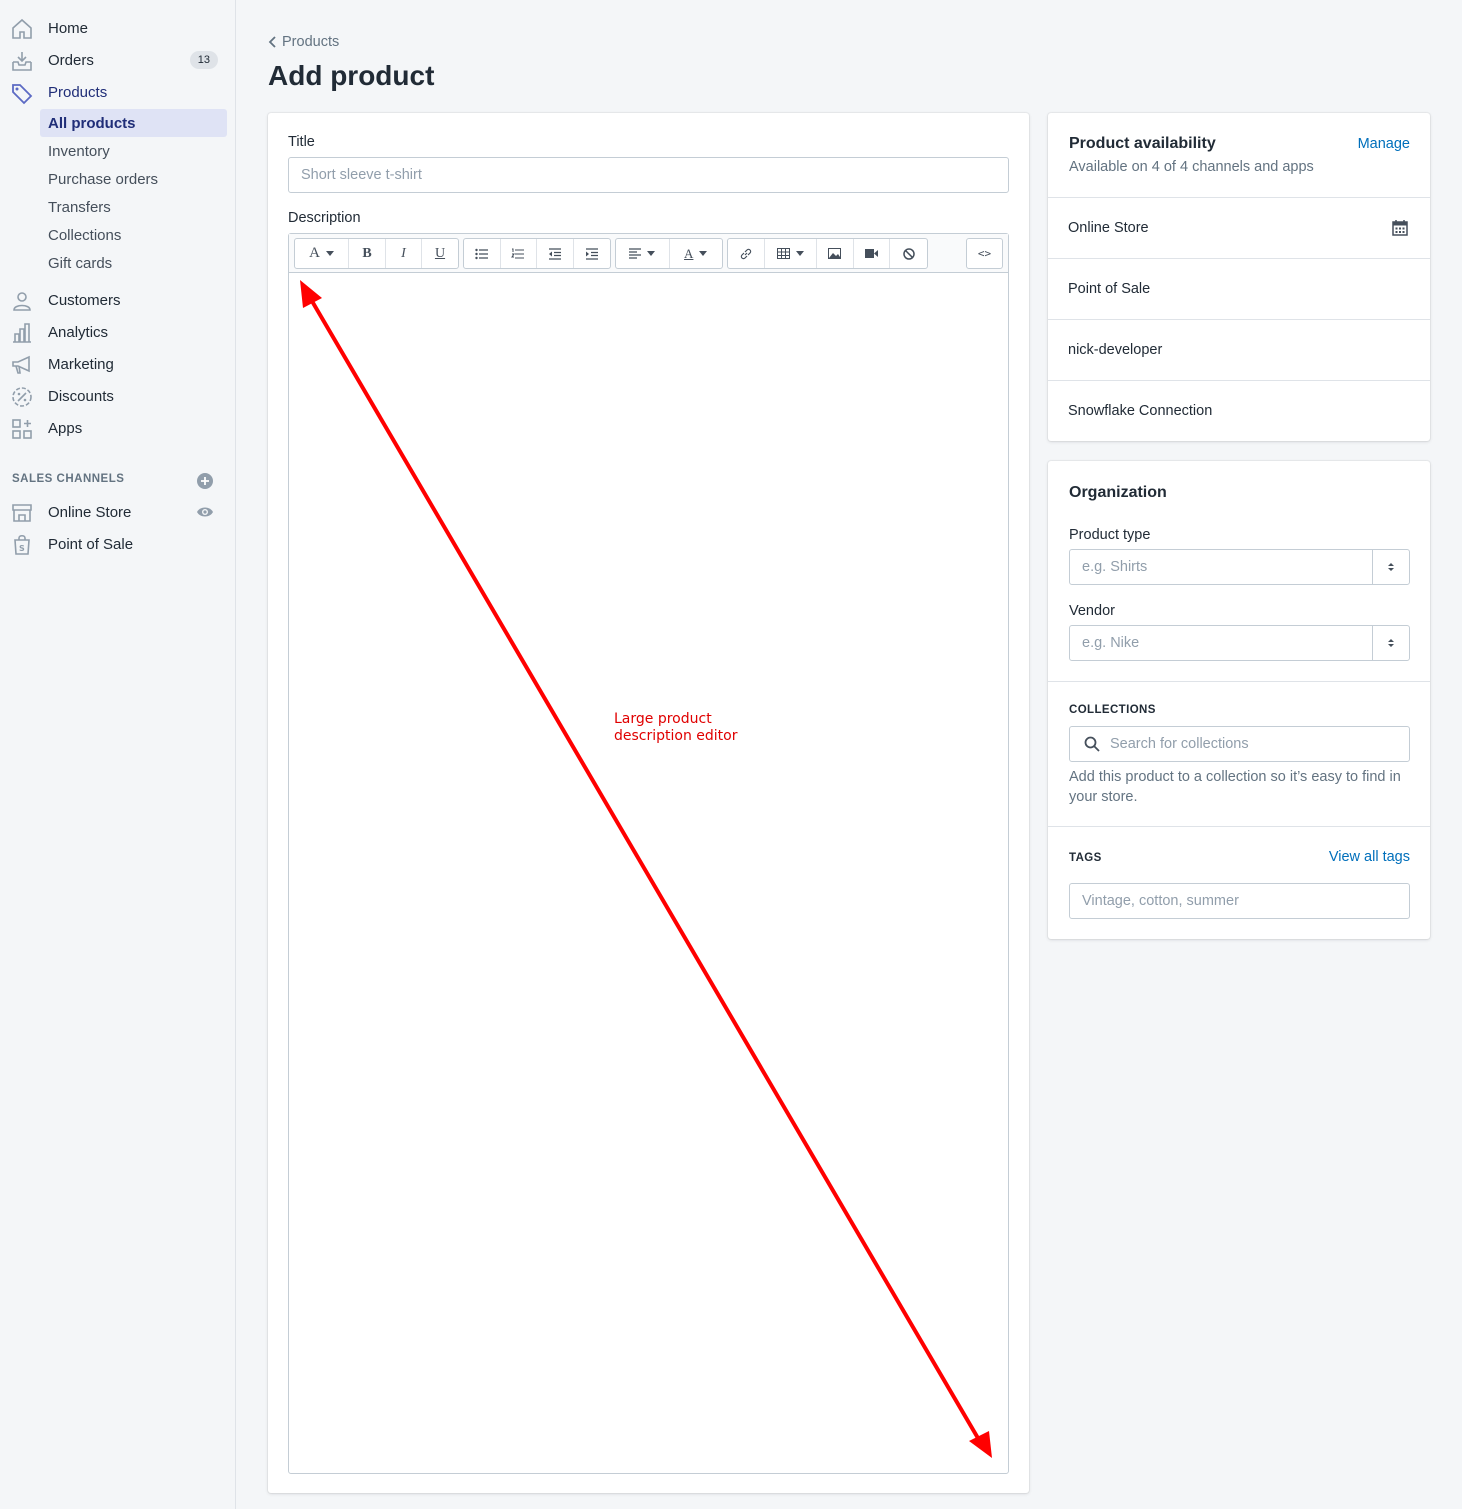 Image resolution: width=1462 pixels, height=1509 pixels. I want to click on product-type-placeholder: e.g. Shirts, so click(1115, 567).